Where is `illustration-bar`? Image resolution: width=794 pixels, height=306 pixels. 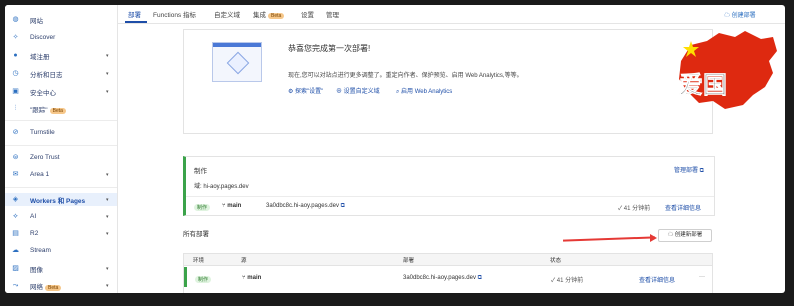
illustration-bar is located at coordinates (237, 45).